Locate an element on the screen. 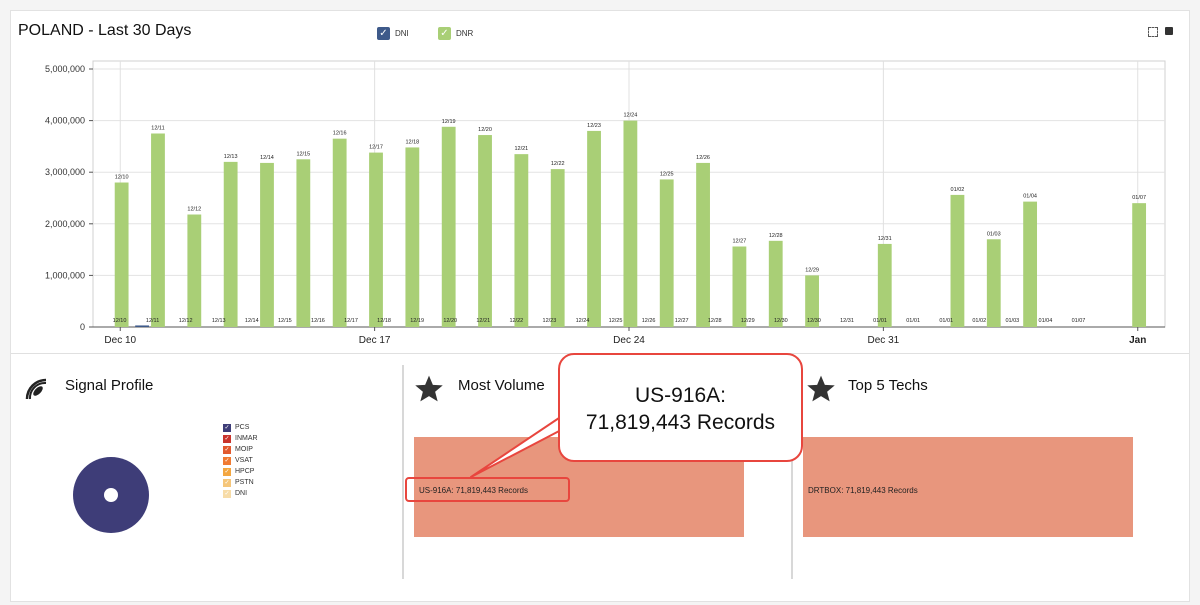 This screenshot has height=605, width=1200. callout-highlight-box is located at coordinates (487, 489).